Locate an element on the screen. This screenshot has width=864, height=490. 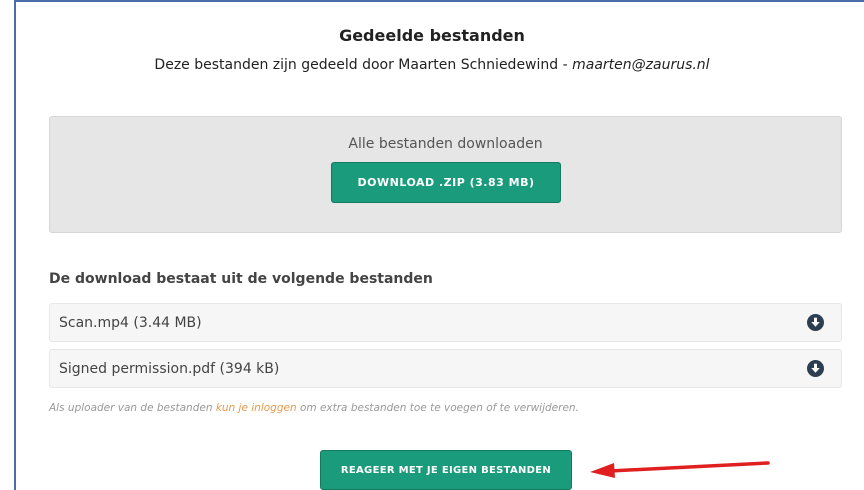
file-name: Scan.mp4 (3.44 MB) is located at coordinates (130, 322).